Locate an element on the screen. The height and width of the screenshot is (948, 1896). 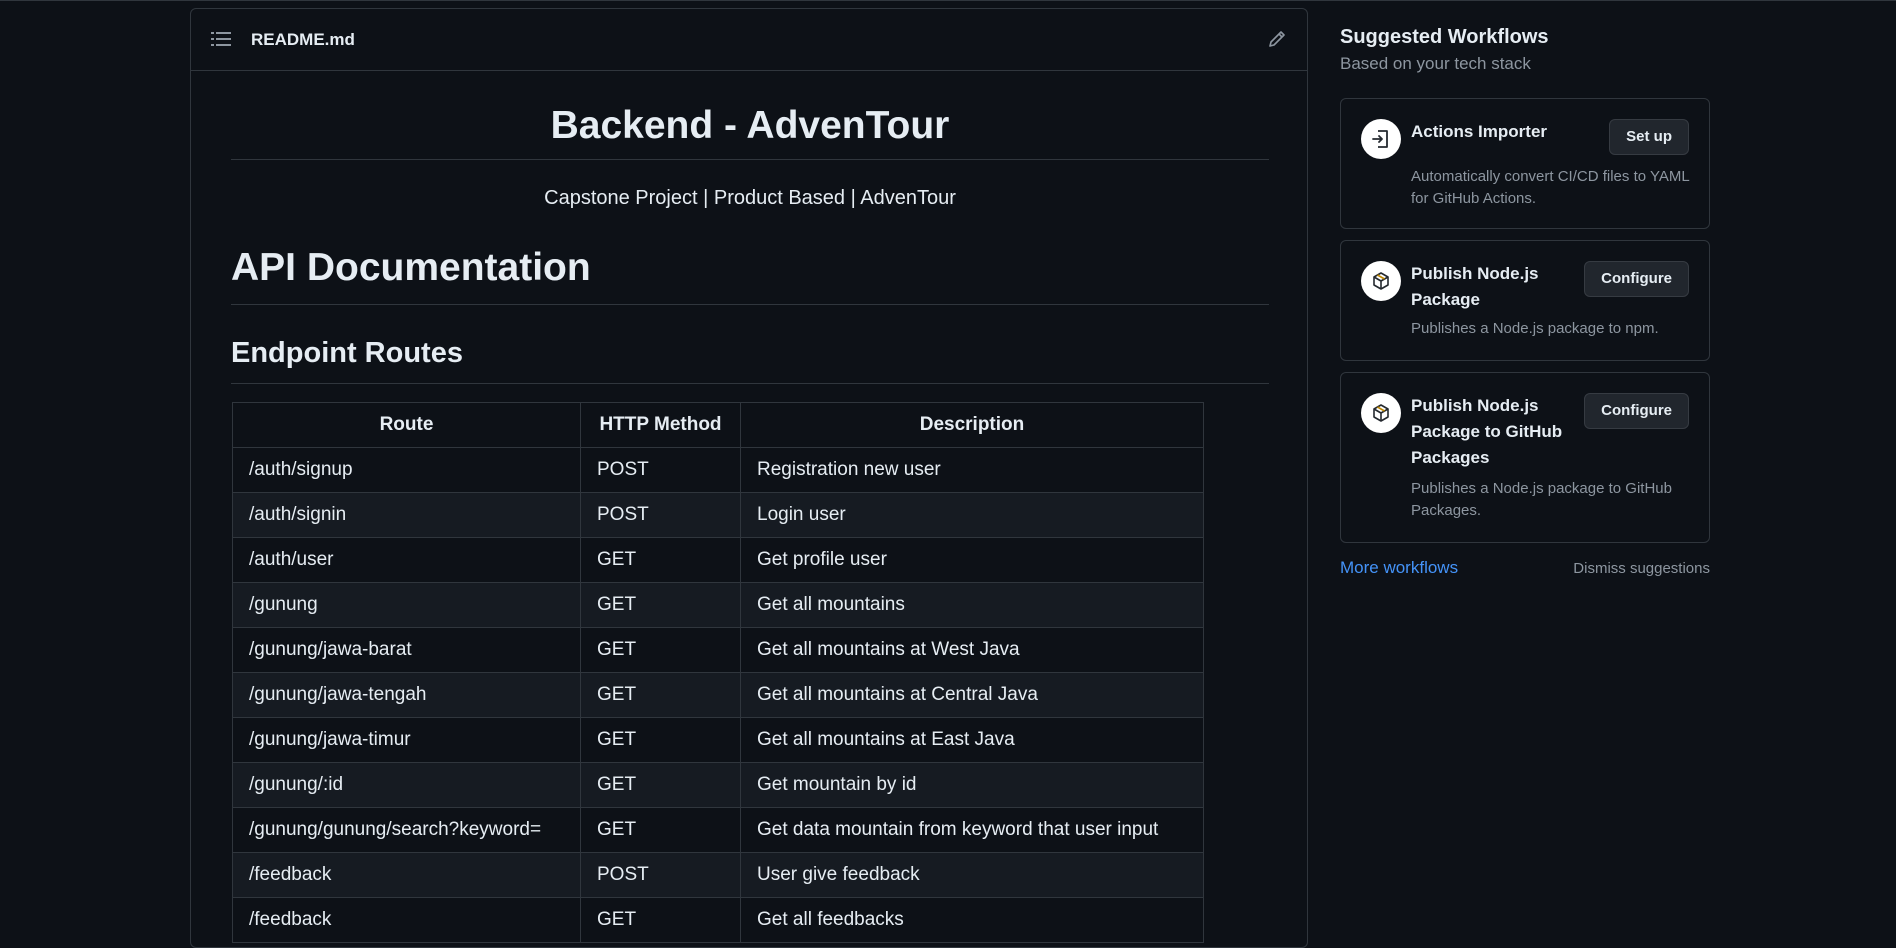
route-cell: /gunung is located at coordinates (406, 605).